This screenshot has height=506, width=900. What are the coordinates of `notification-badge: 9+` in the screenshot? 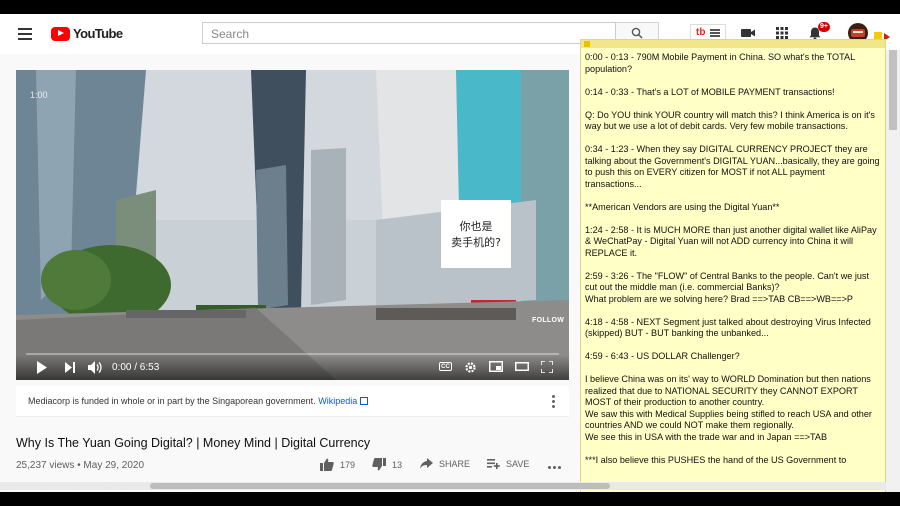 It's located at (824, 27).